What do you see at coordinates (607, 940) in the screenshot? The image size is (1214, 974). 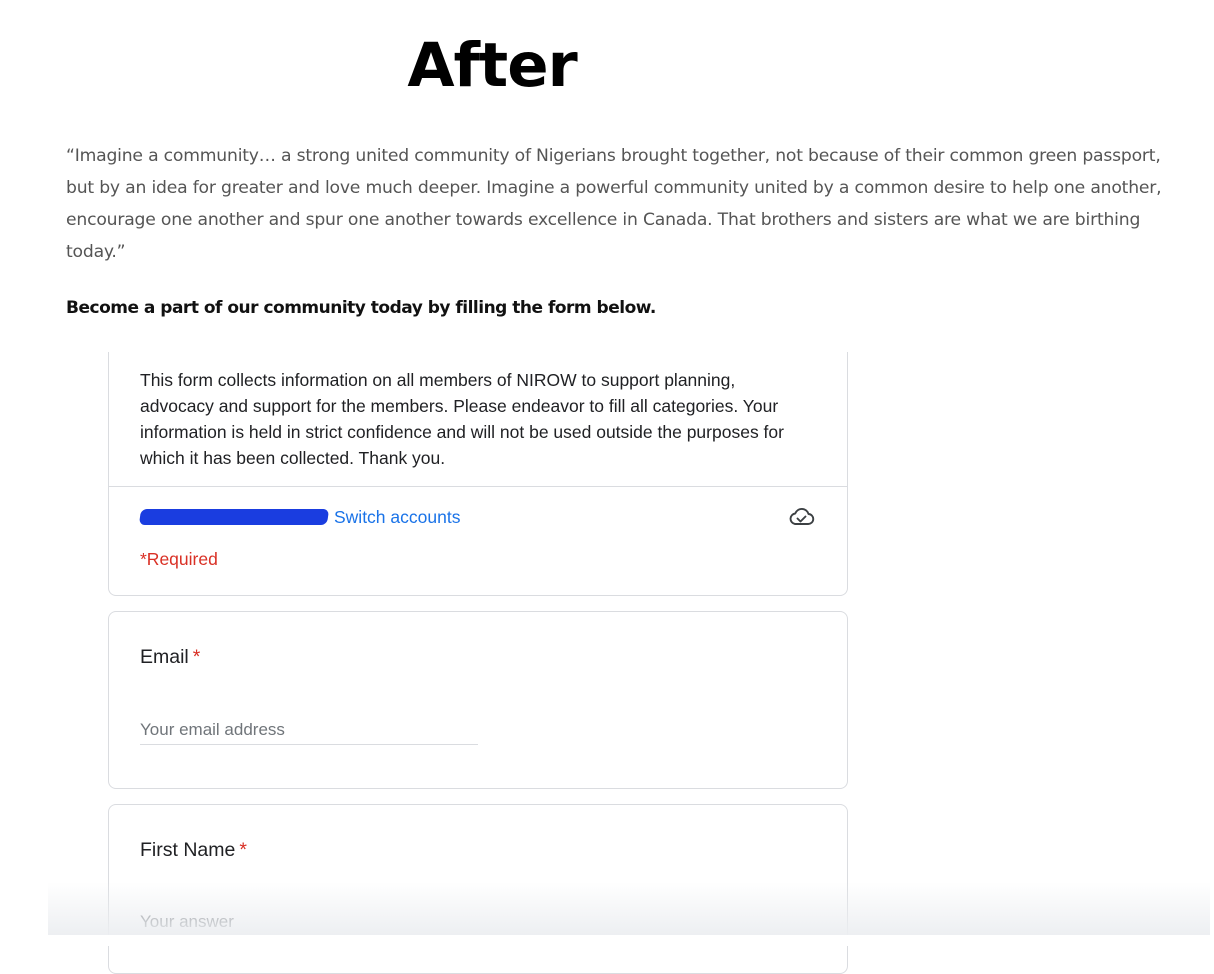 I see `page-bottom-margin` at bounding box center [607, 940].